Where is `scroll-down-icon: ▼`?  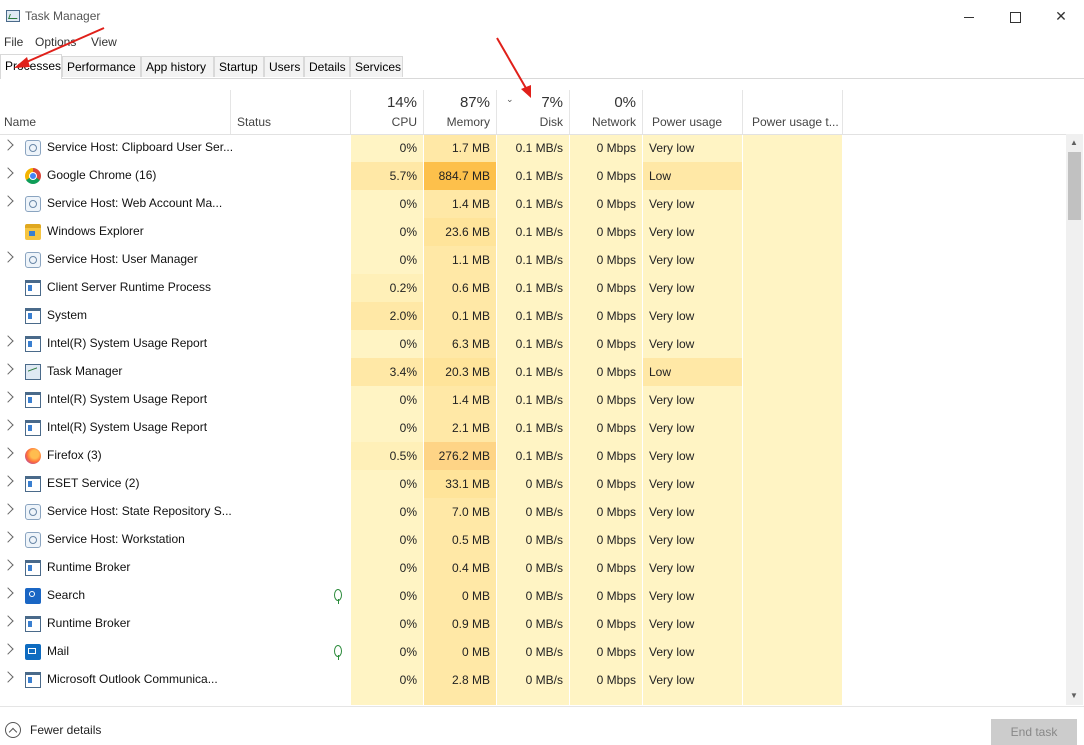
scroll-down-icon: ▼ is located at coordinates (1074, 695).